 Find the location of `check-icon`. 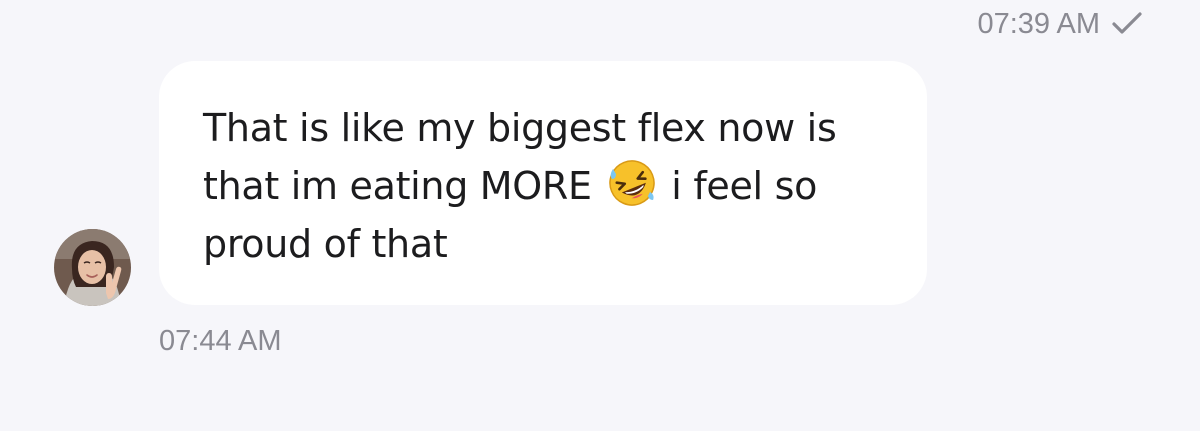

check-icon is located at coordinates (1127, 24).